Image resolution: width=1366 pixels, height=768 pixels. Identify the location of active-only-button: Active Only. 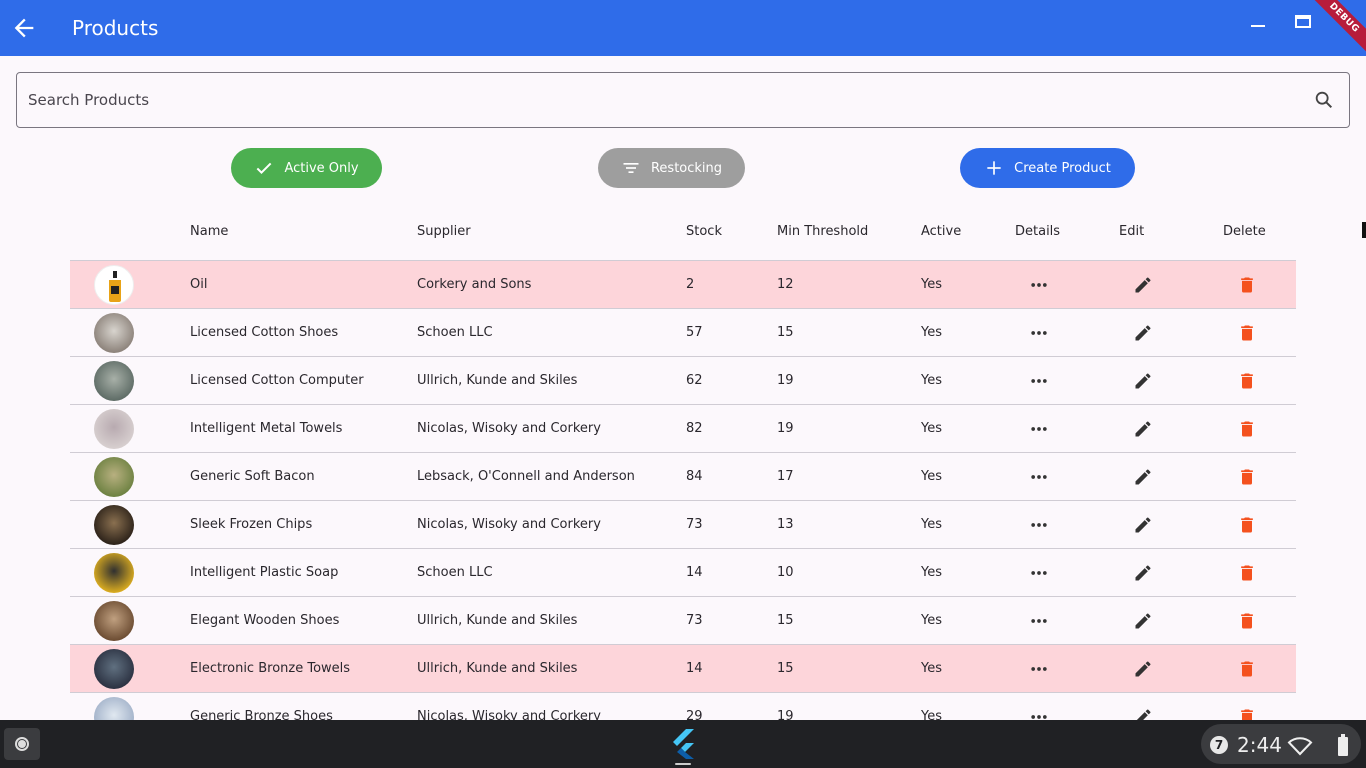
(306, 168).